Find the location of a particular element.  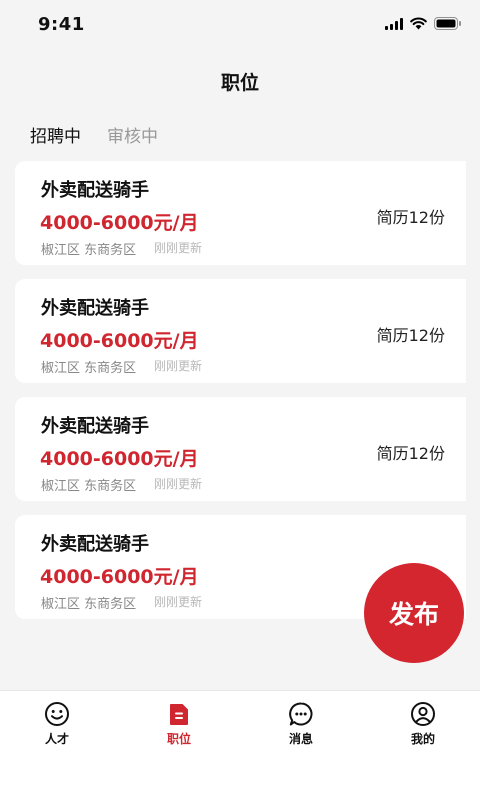

page-title: 职位 is located at coordinates (239, 83).